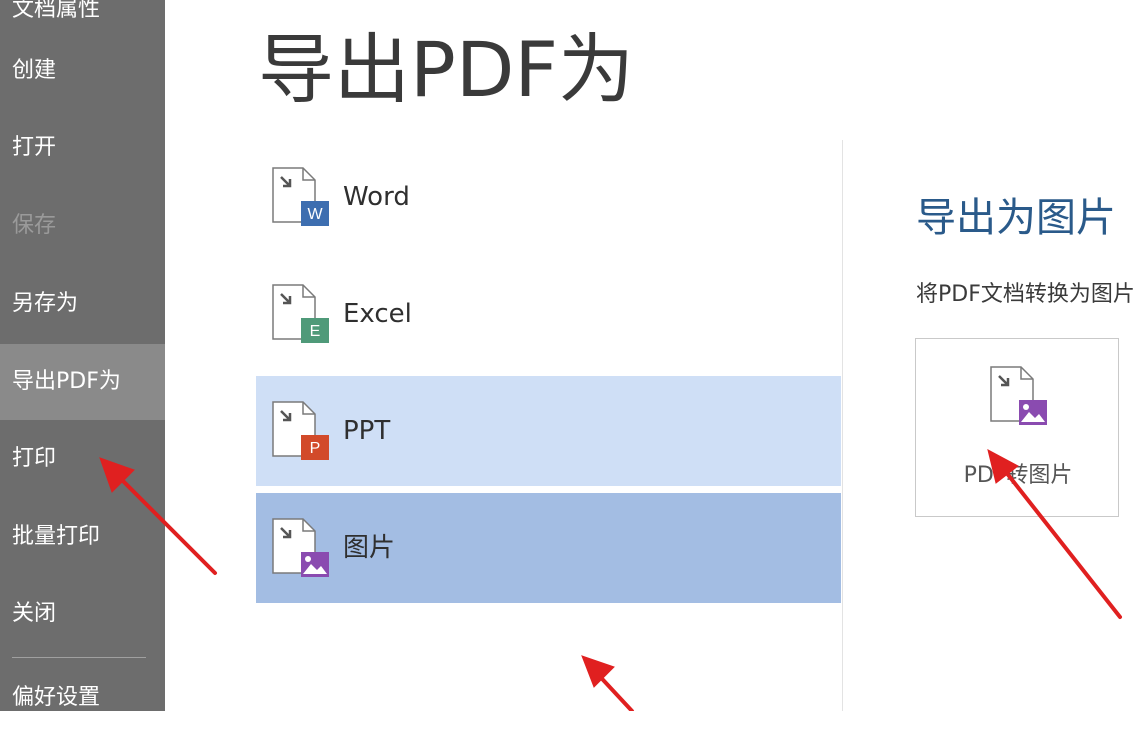  I want to click on svg-text: W, so click(315, 214).